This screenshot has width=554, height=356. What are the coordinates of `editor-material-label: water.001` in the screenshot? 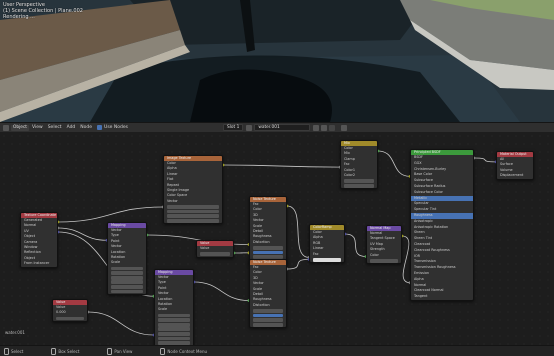 It's located at (15, 332).